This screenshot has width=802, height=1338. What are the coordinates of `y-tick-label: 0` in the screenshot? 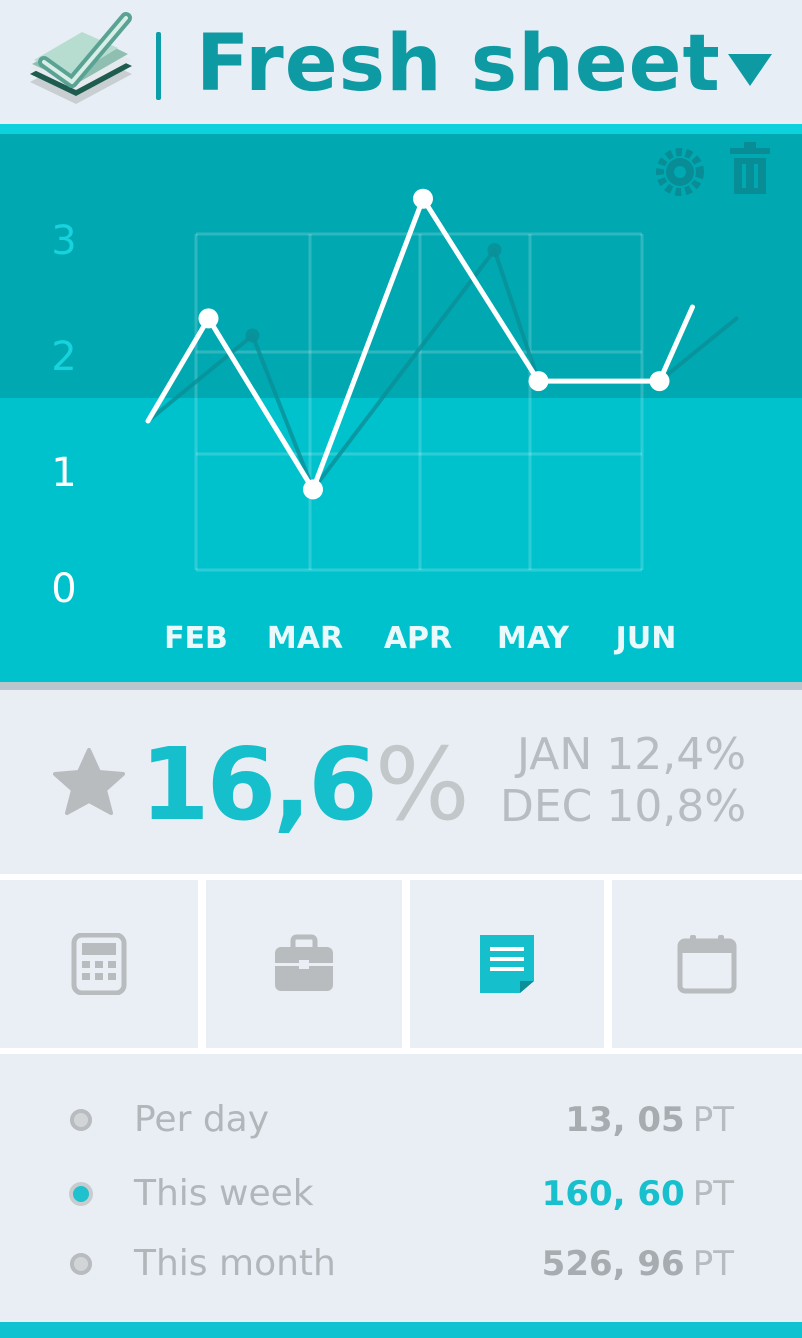 It's located at (63, 589).